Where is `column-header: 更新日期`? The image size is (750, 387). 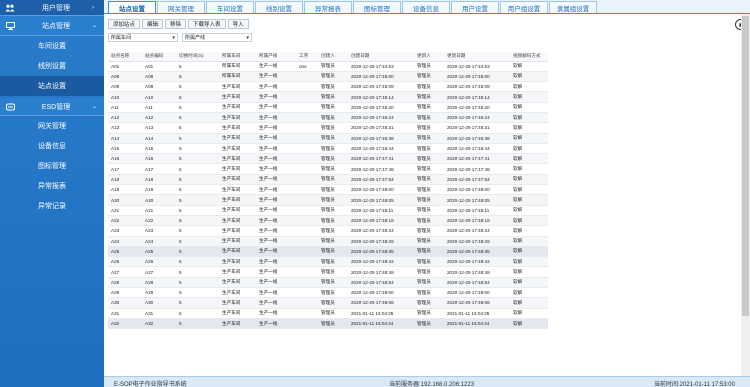 column-header: 更新日期 is located at coordinates (477, 57).